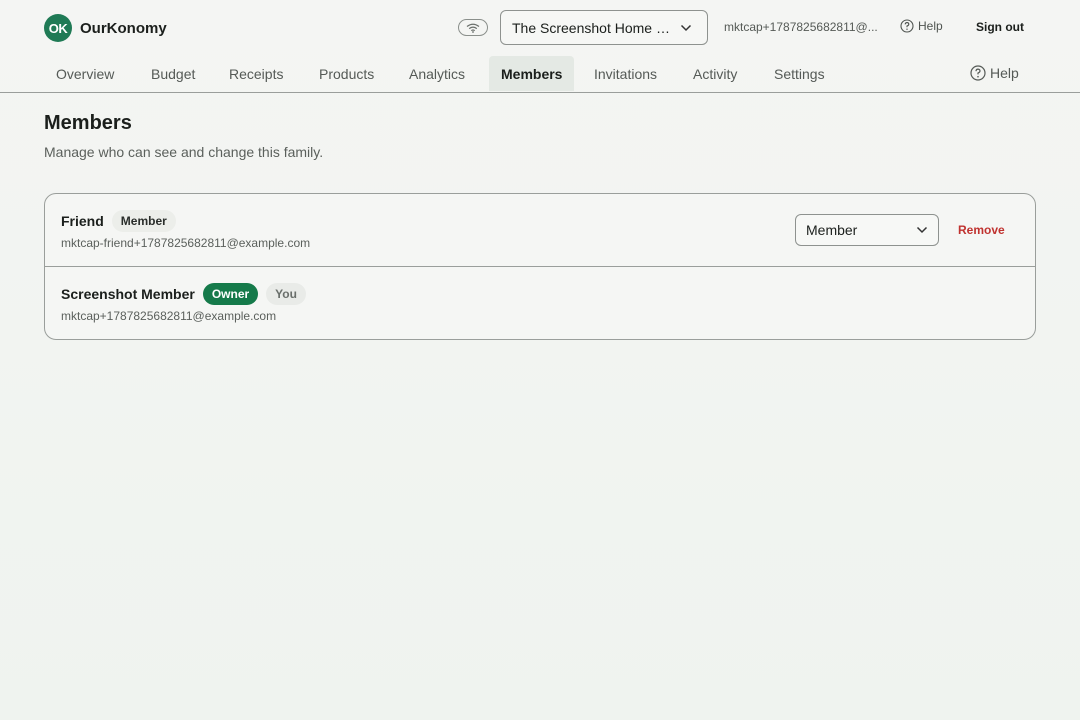 This screenshot has width=1080, height=720. Describe the element at coordinates (186, 243) in the screenshot. I see `member-email: mktcap-friend+1787825682811@example.com` at that location.